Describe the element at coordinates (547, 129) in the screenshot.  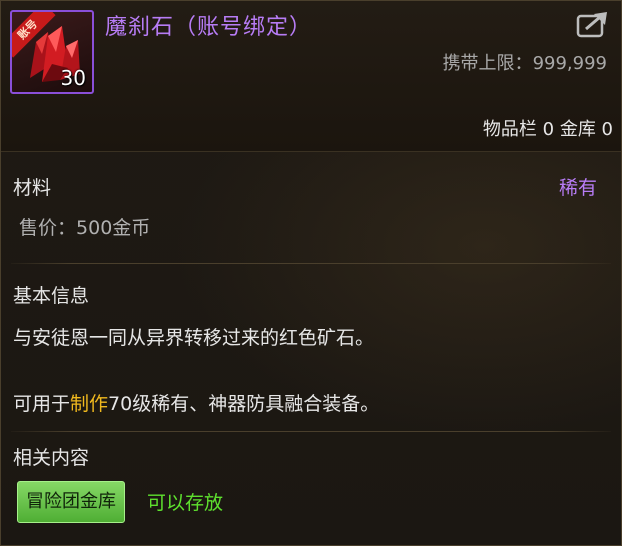
I see `storage-count: 物品栏 0 金库 0` at that location.